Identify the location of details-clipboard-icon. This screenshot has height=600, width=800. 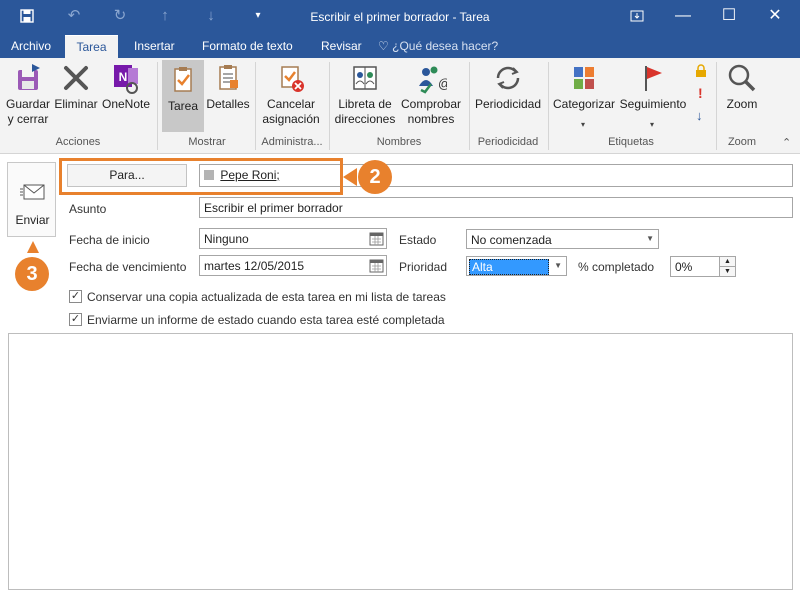
(228, 78).